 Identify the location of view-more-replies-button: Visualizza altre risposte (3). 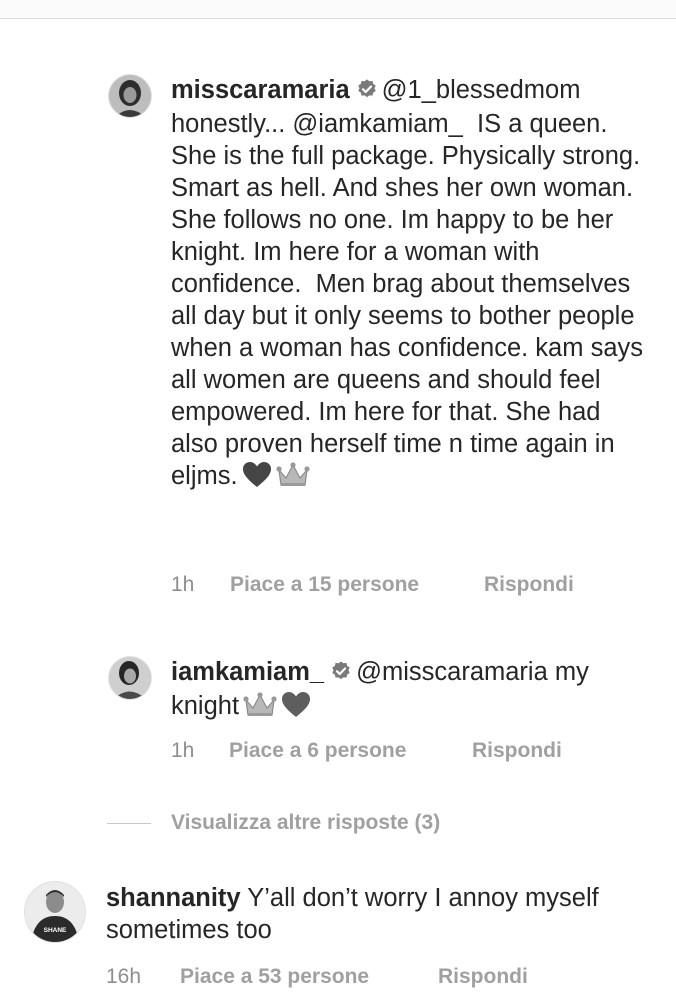
(305, 823).